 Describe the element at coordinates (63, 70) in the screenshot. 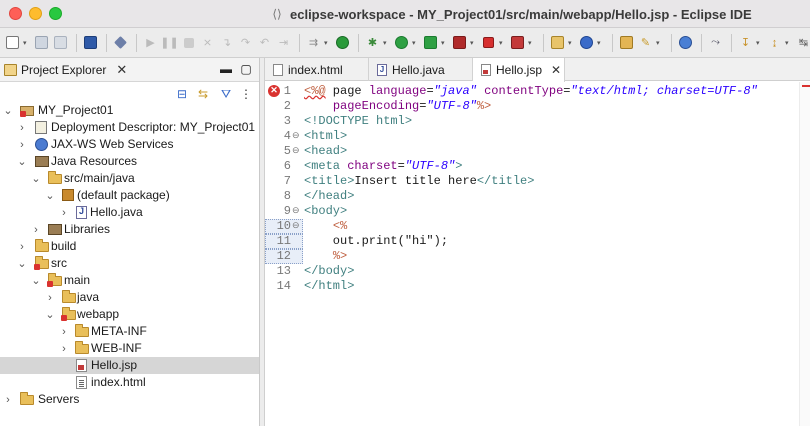

I see `tab-project-explorer: Project Explorer ✕` at that location.